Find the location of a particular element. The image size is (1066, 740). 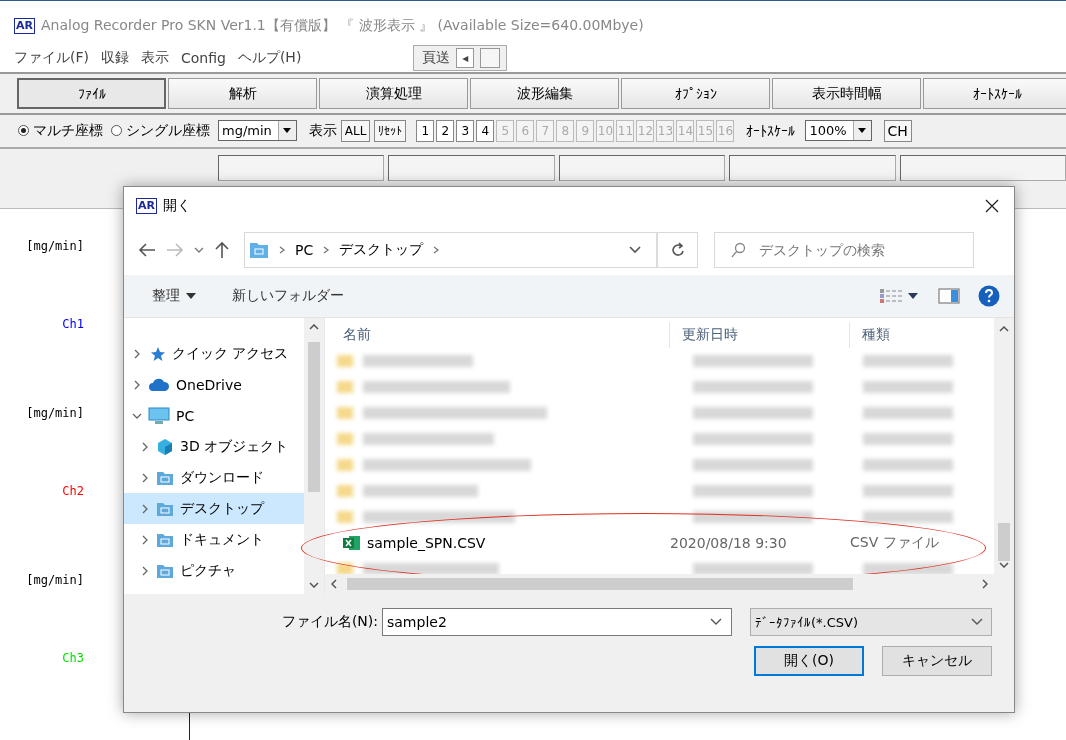

cancel-button: キャンセル is located at coordinates (937, 661).